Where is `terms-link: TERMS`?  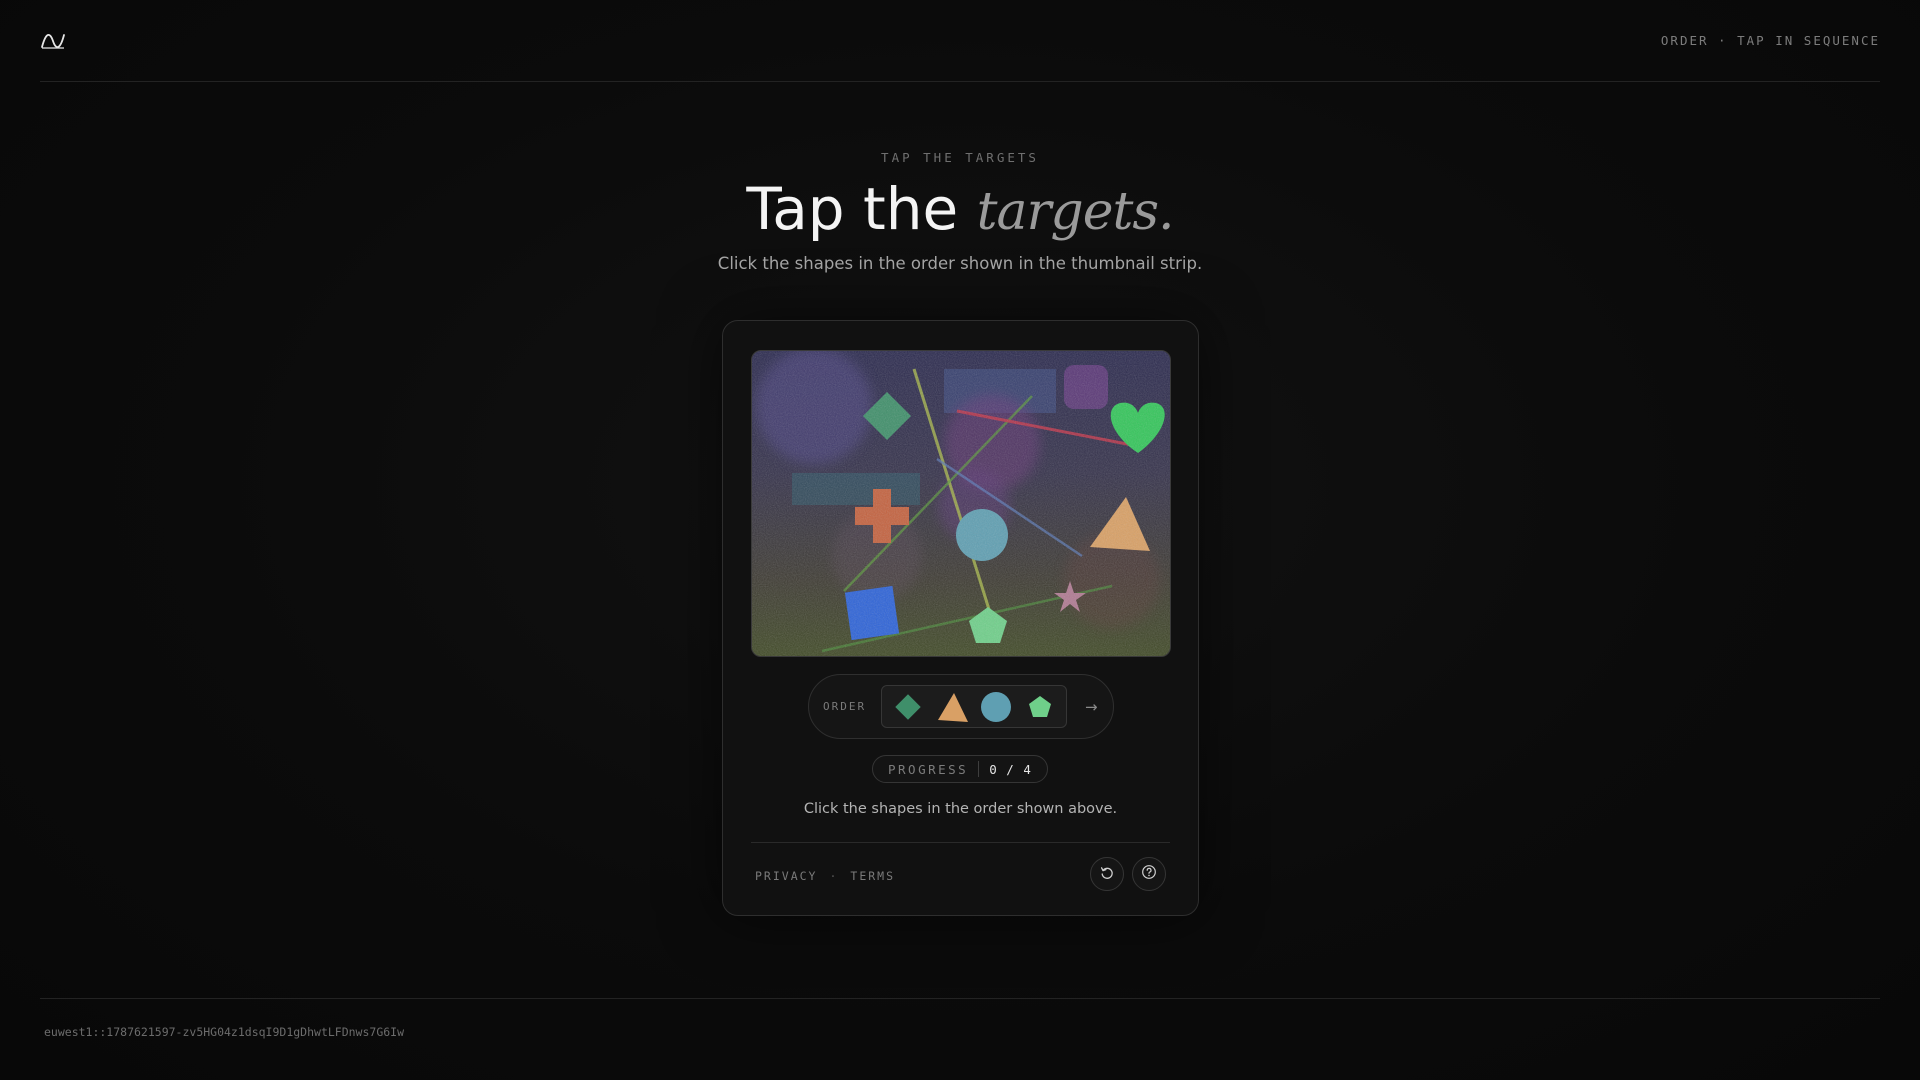
terms-link: TERMS is located at coordinates (872, 876).